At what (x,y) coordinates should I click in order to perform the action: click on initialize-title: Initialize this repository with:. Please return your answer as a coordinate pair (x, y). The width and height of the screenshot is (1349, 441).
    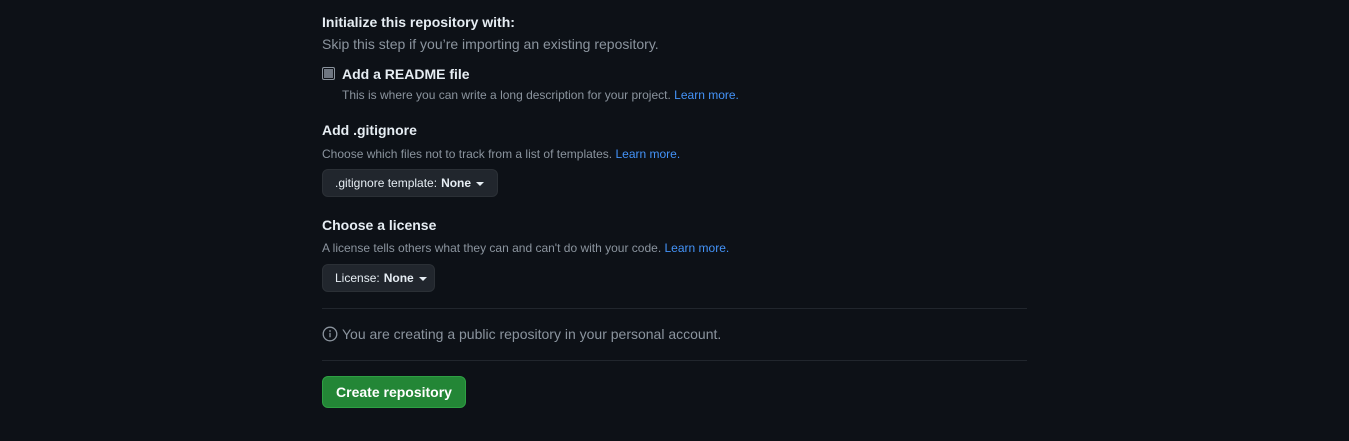
    Looking at the image, I should click on (418, 22).